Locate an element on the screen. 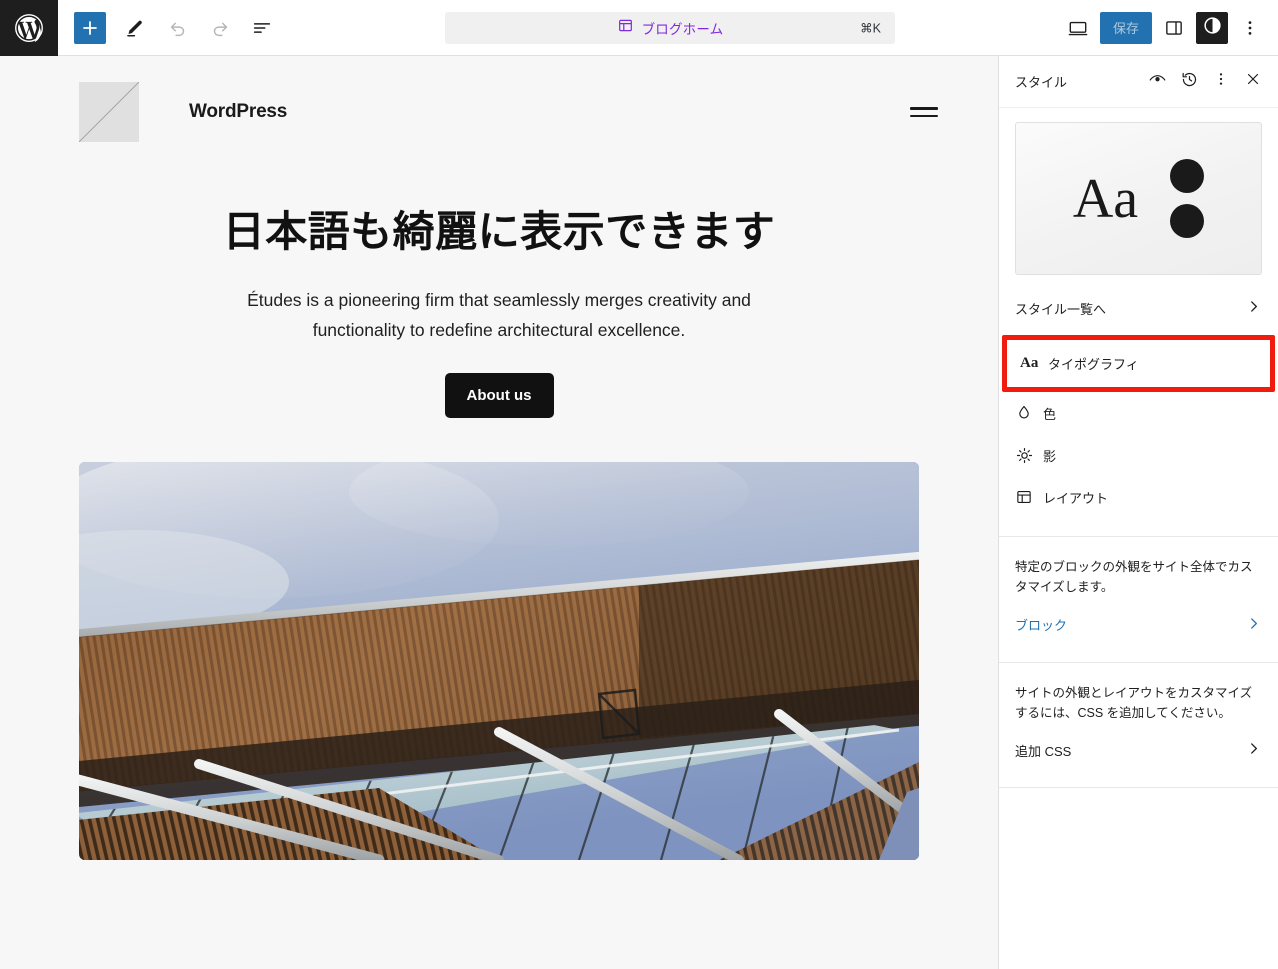 The width and height of the screenshot is (1278, 969). redo-button is located at coordinates (220, 28).